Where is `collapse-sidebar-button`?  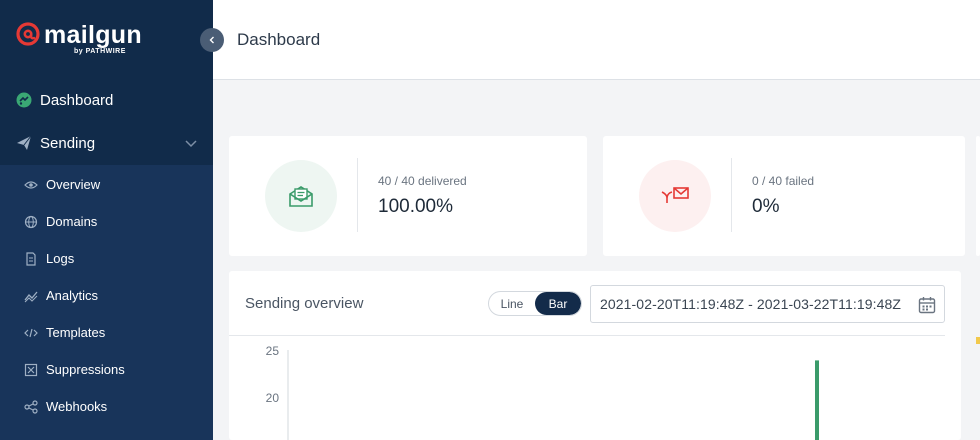 collapse-sidebar-button is located at coordinates (212, 40).